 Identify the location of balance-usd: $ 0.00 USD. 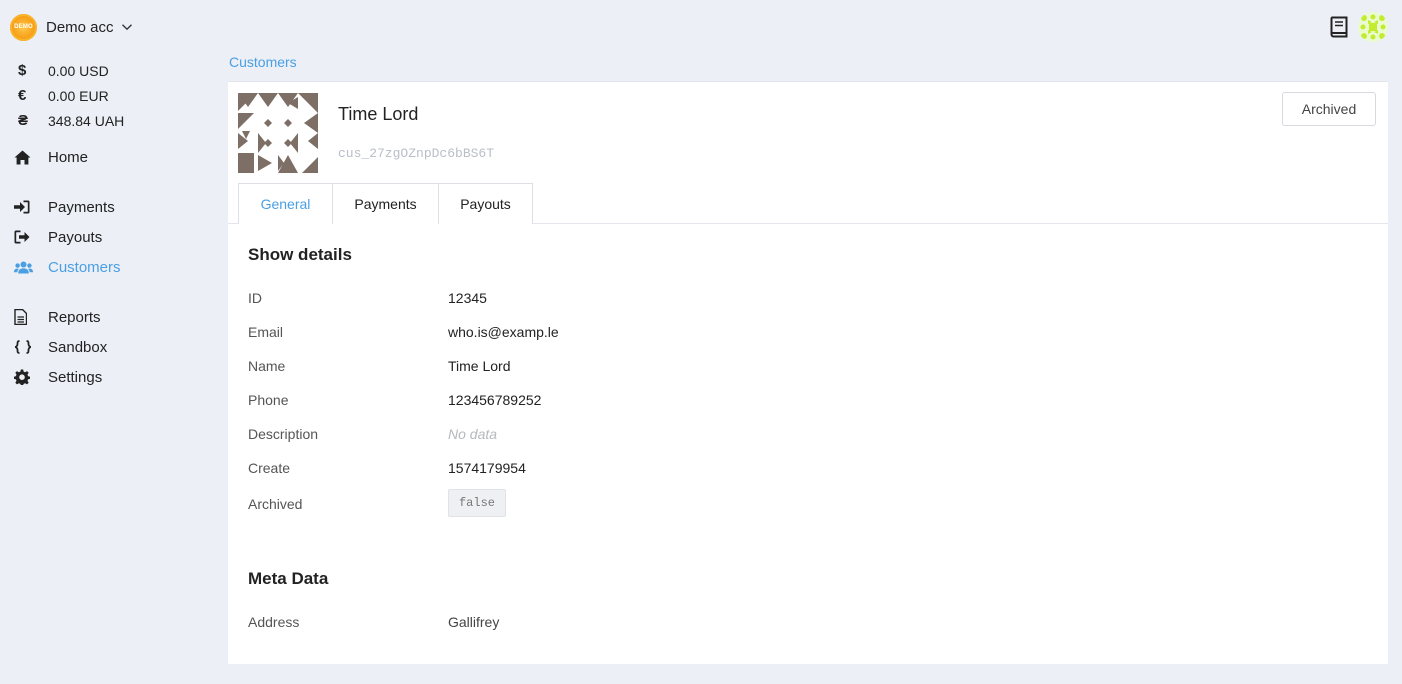
(70, 70).